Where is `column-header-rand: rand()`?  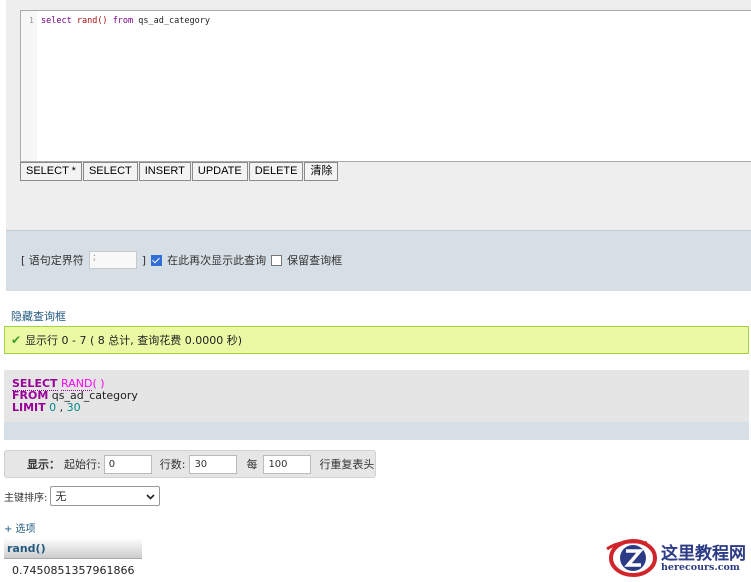 column-header-rand: rand() is located at coordinates (73, 548).